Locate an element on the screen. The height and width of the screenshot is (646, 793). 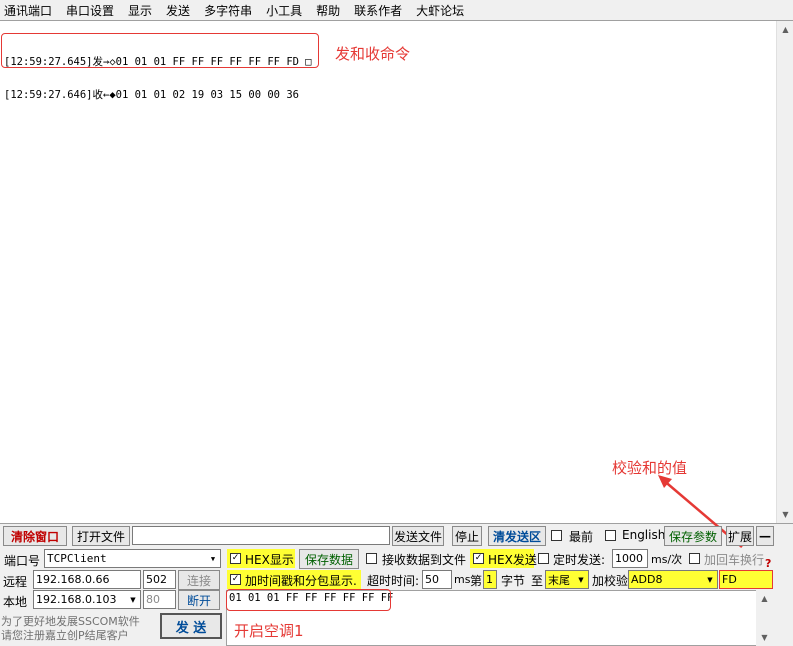
port-select-value: TCPClient is located at coordinates (77, 558).